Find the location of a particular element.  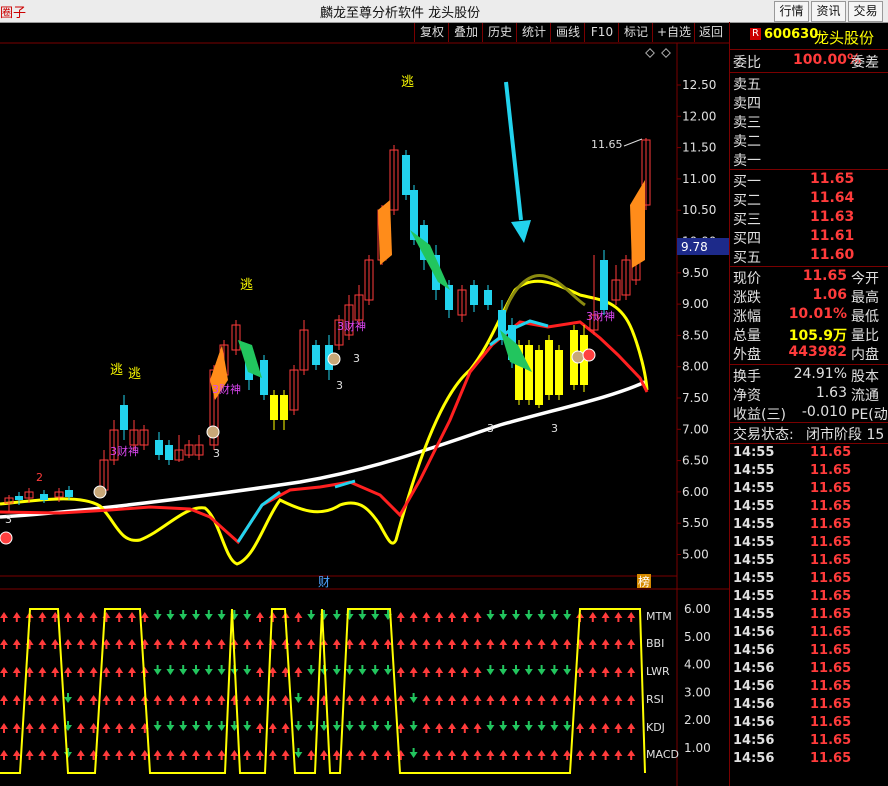

tick-row: 14:56 11.65 is located at coordinates (809, 688).